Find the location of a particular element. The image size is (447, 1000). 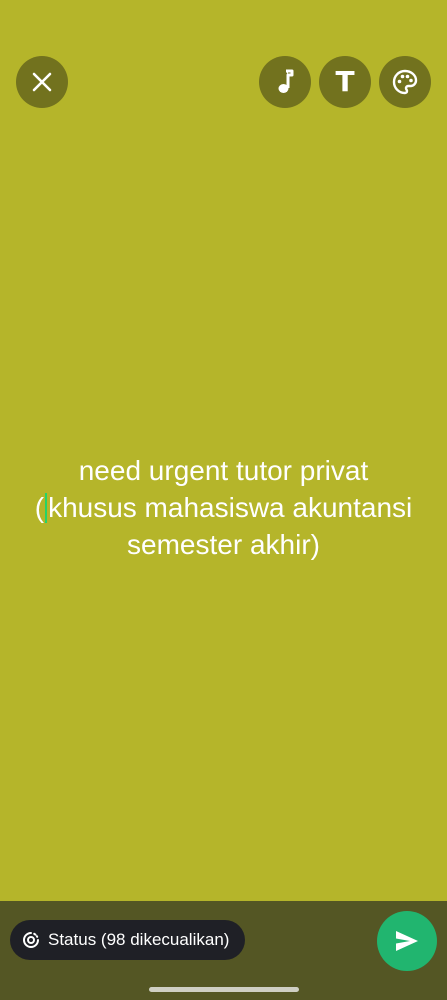

status-text-line-2-rest: khusus mahasiswa akuntansi is located at coordinates (230, 507).